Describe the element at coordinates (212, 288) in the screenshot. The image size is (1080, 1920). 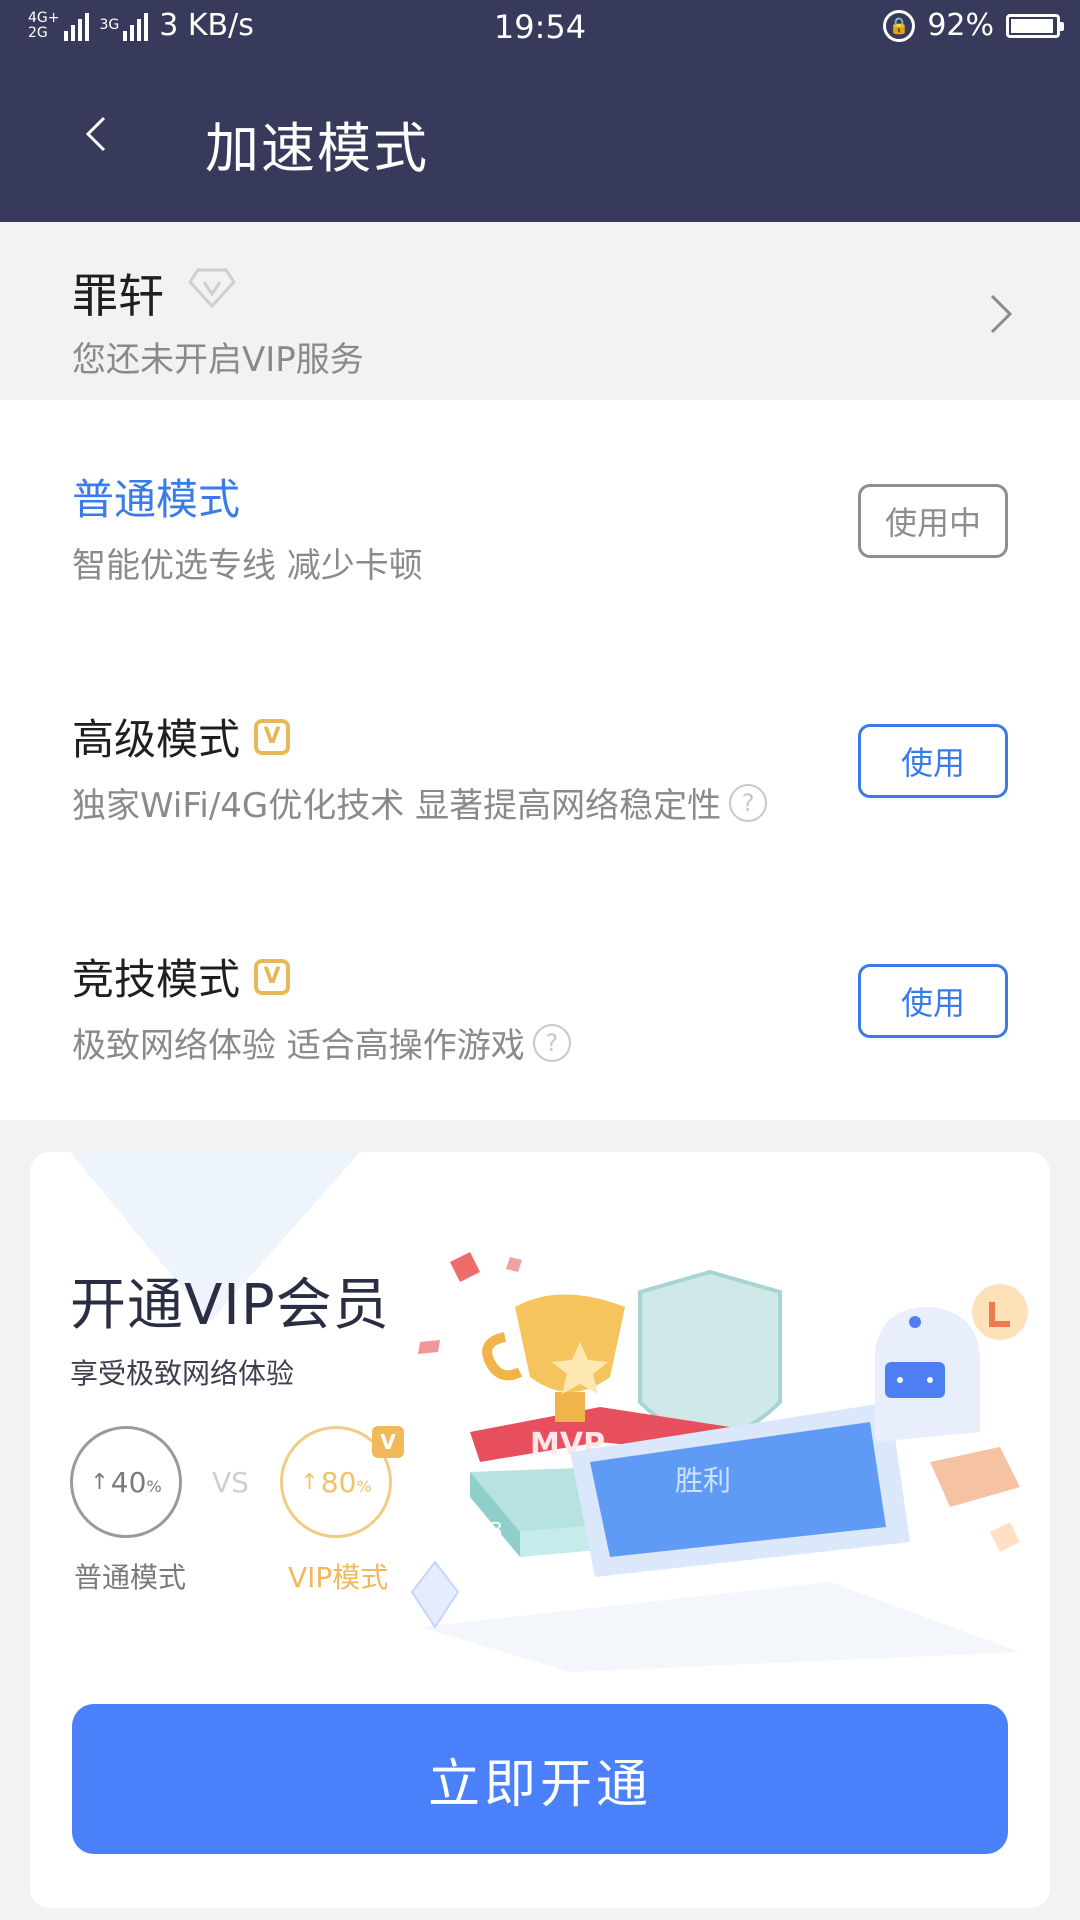
I see `vip-diamond-icon` at that location.